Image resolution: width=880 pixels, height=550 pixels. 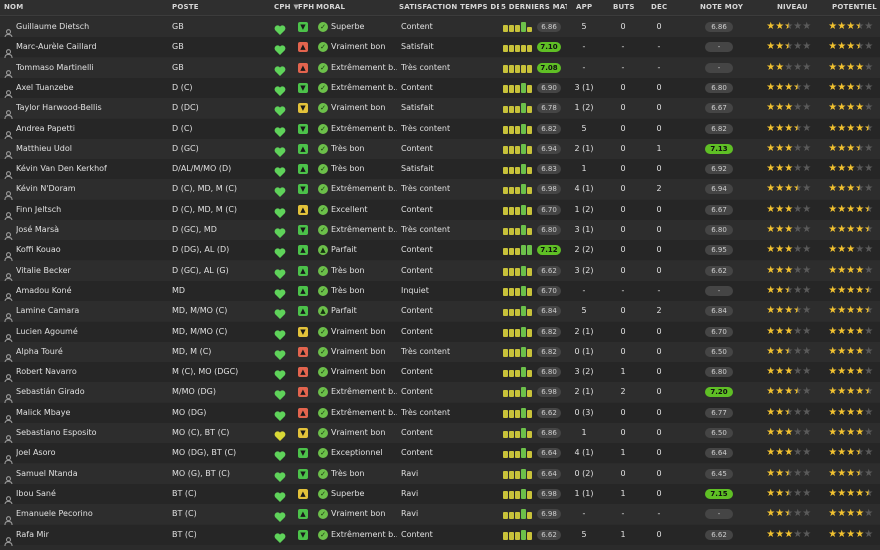 I want to click on player-name: Kévin Van Den Kerkhof, so click(x=91, y=169).